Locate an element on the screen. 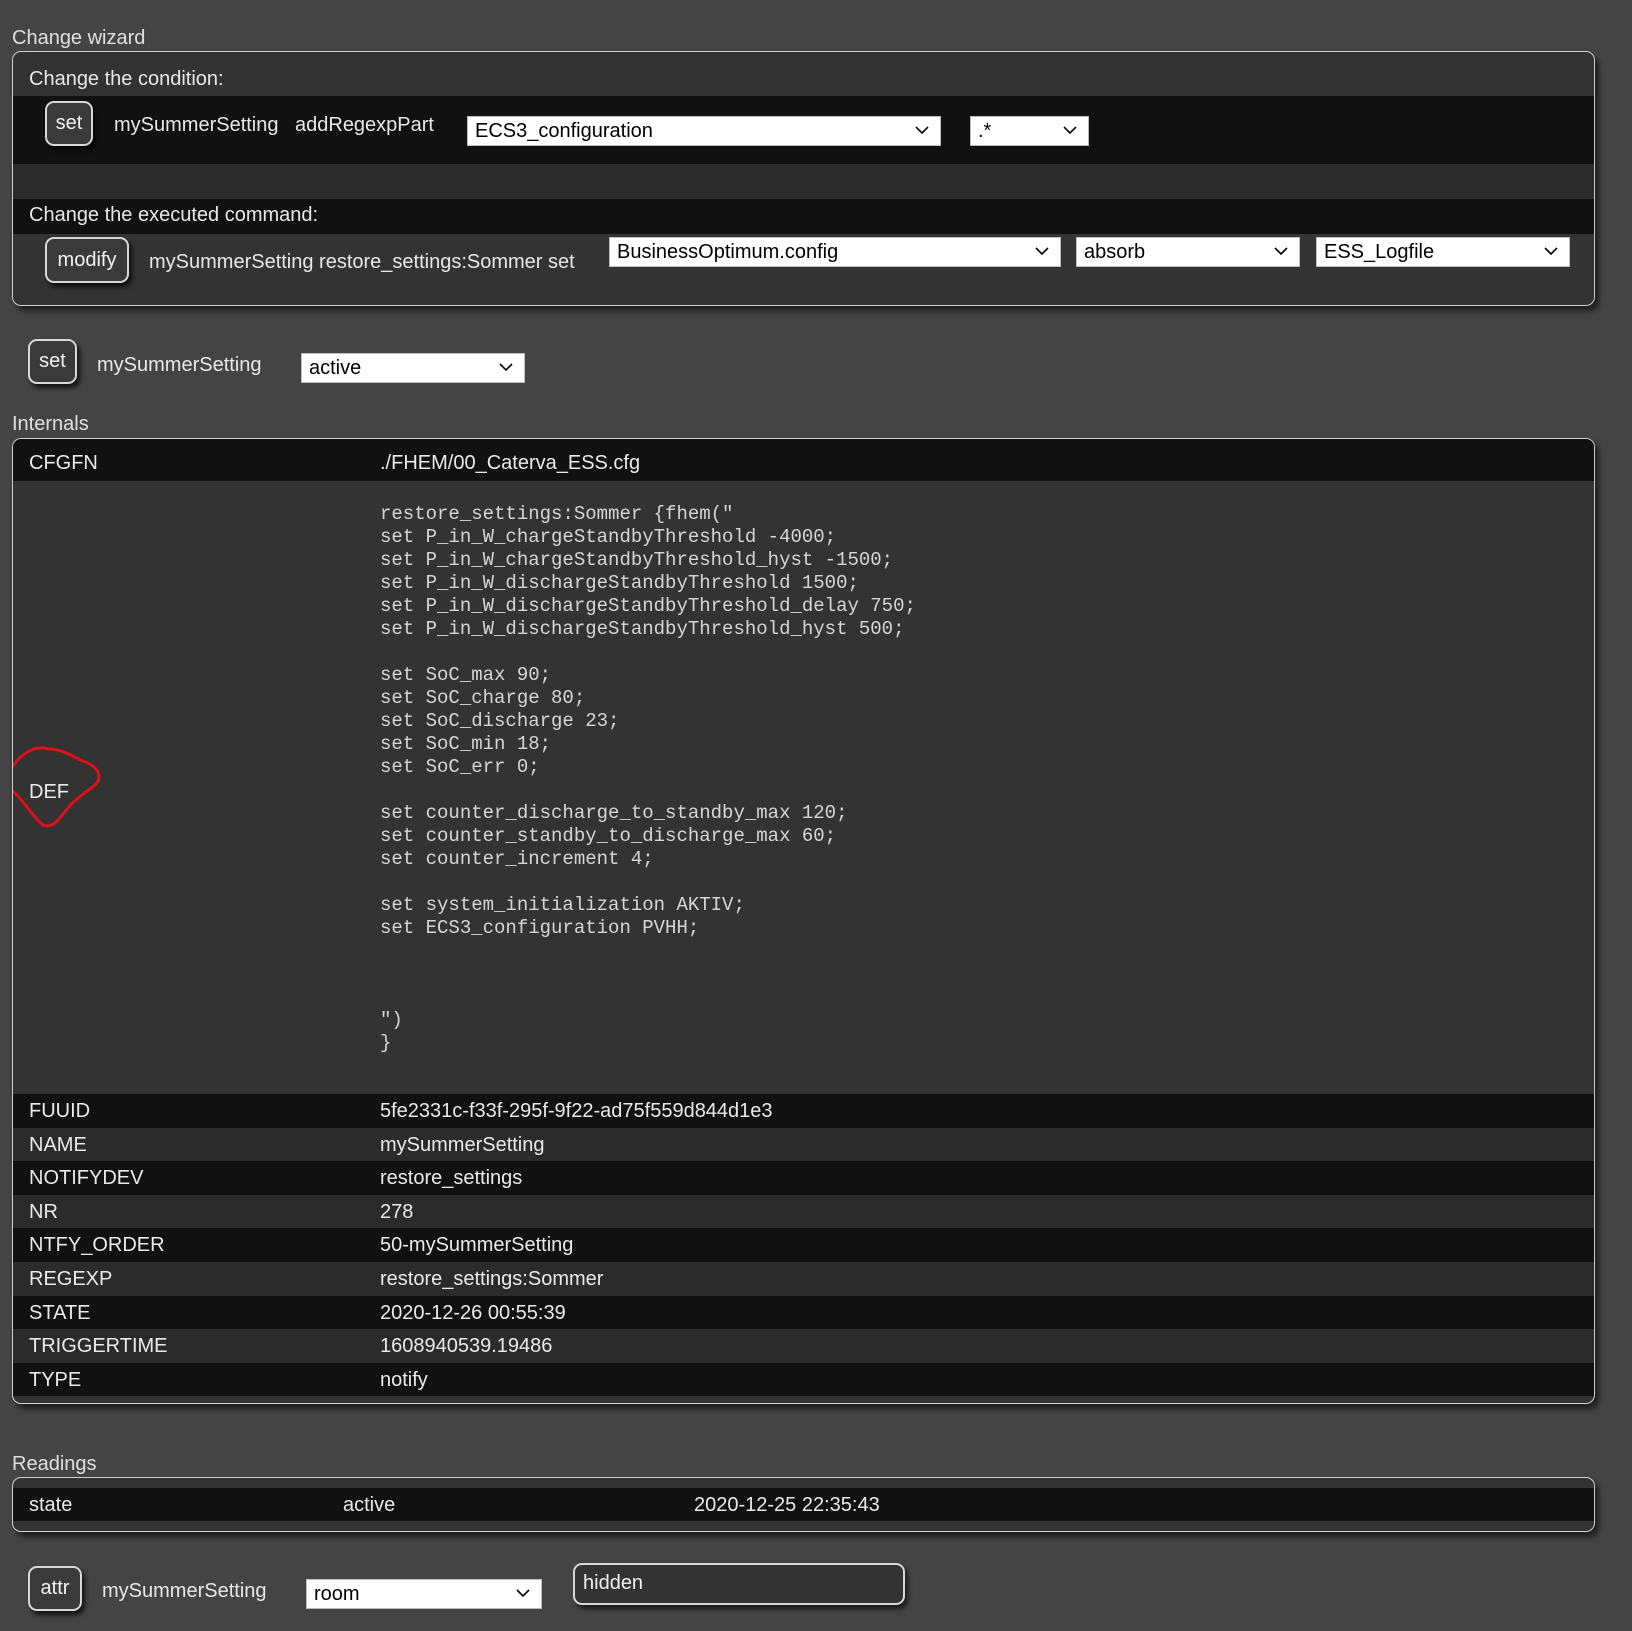 Image resolution: width=1632 pixels, height=1631 pixels. internal-value: notify is located at coordinates (404, 1379).